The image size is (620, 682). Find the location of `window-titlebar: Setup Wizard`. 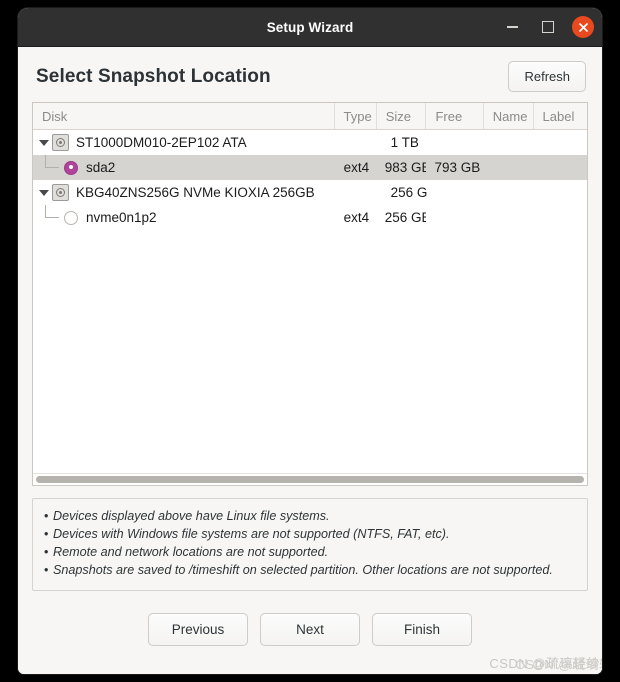

window-titlebar: Setup Wizard is located at coordinates (310, 27).